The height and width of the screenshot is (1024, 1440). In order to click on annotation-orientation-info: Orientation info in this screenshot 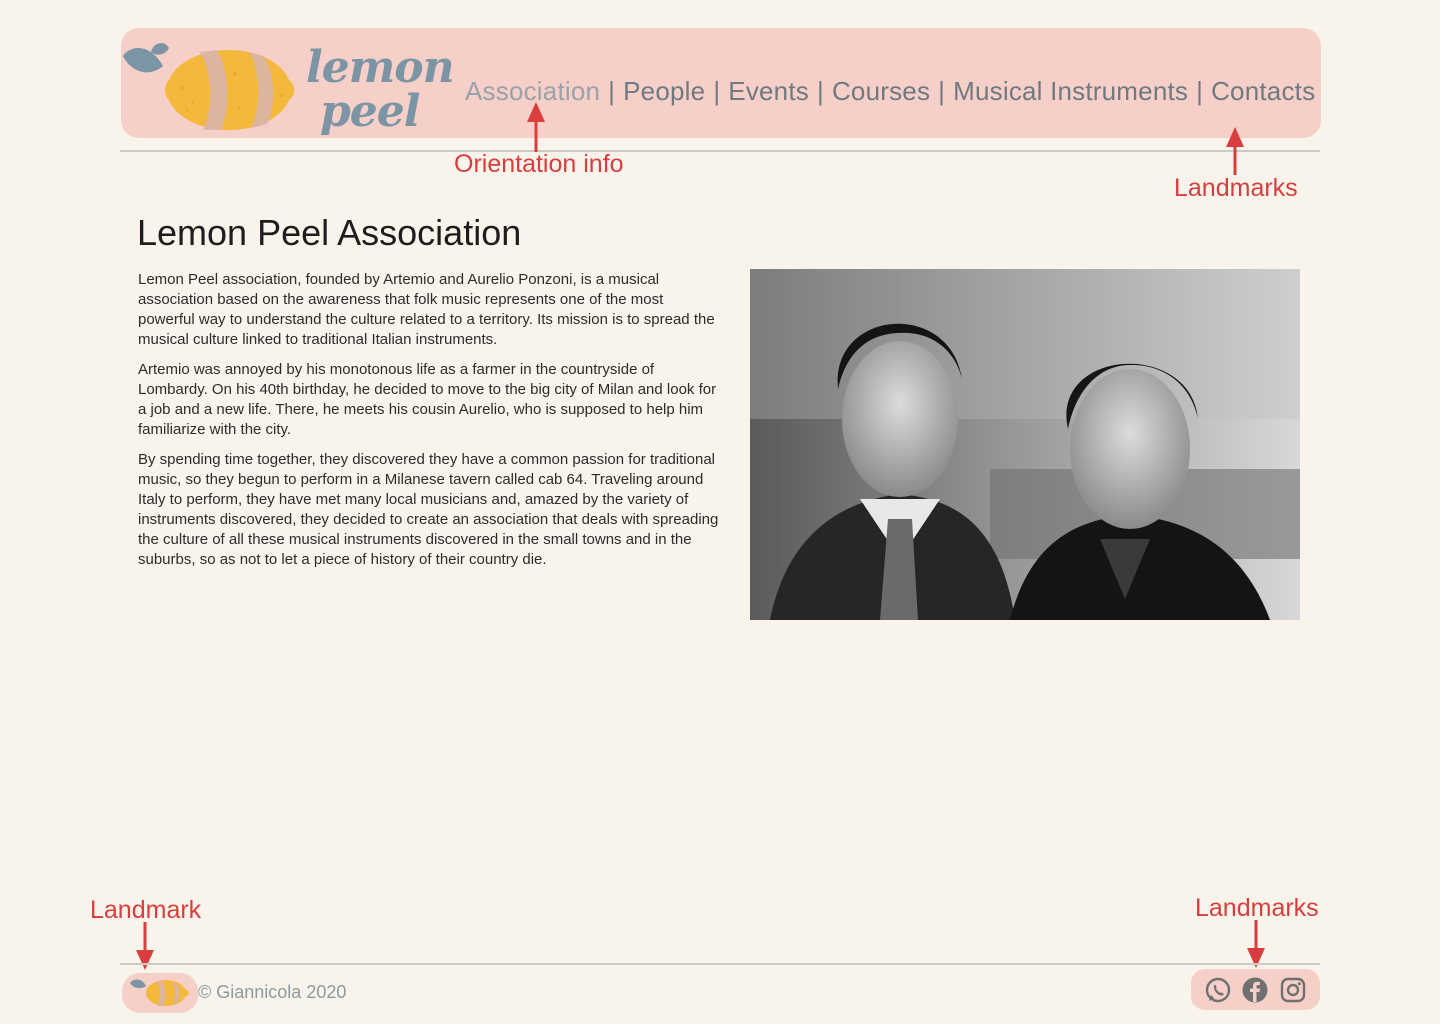, I will do `click(539, 164)`.